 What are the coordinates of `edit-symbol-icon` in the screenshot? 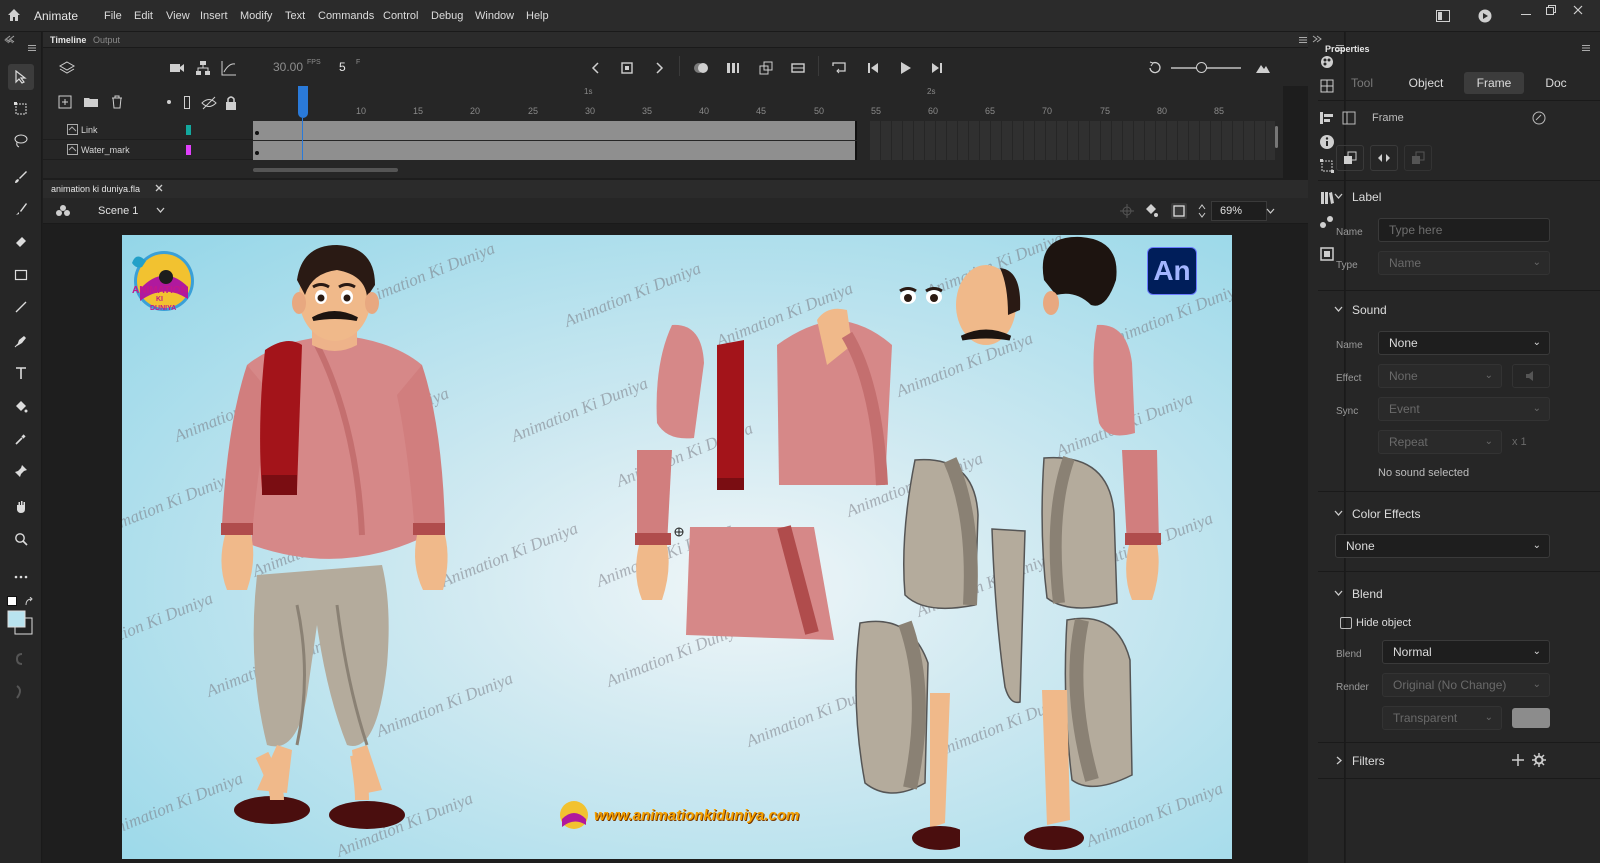 It's located at (1152, 211).